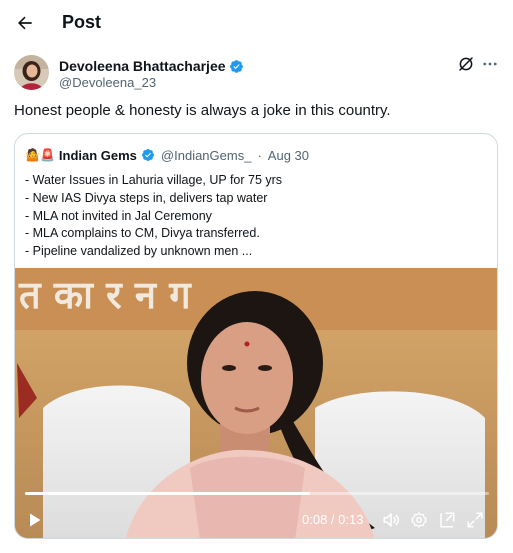 The height and width of the screenshot is (553, 513). I want to click on quoted-post-date: Aug 30, so click(288, 155).